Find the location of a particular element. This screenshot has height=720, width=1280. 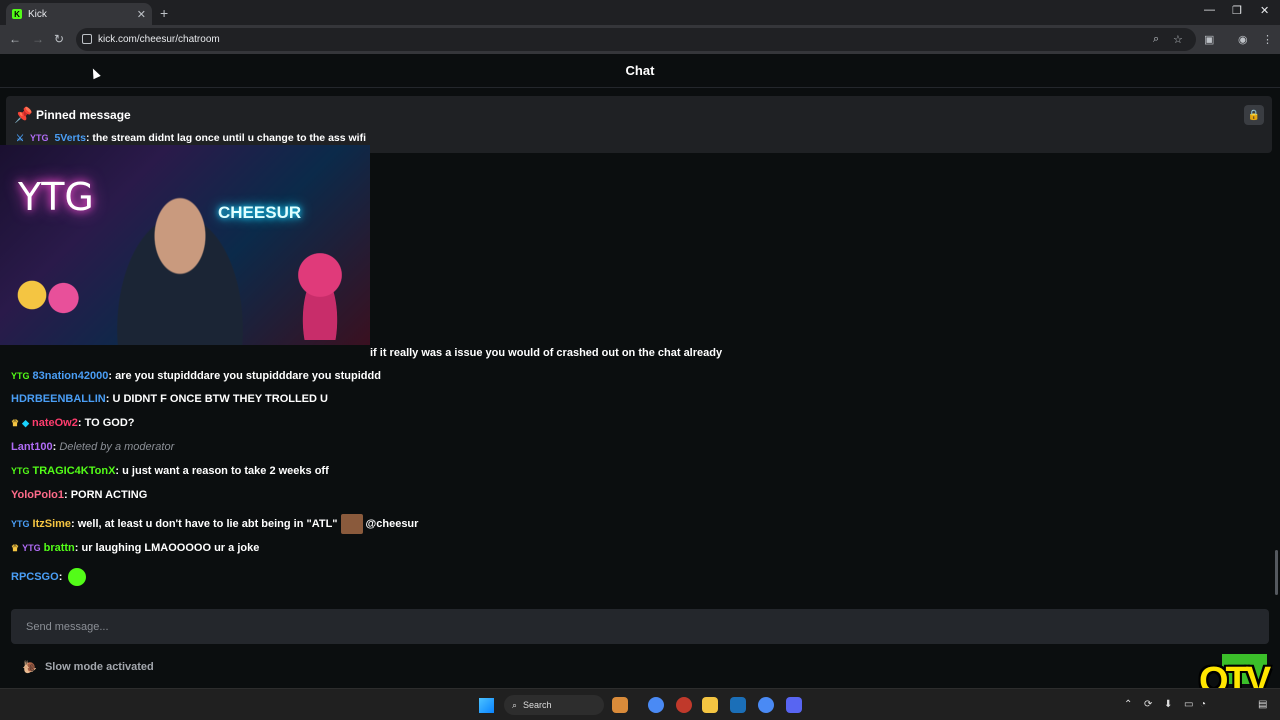

streamer-silhouette is located at coordinates (180, 265).